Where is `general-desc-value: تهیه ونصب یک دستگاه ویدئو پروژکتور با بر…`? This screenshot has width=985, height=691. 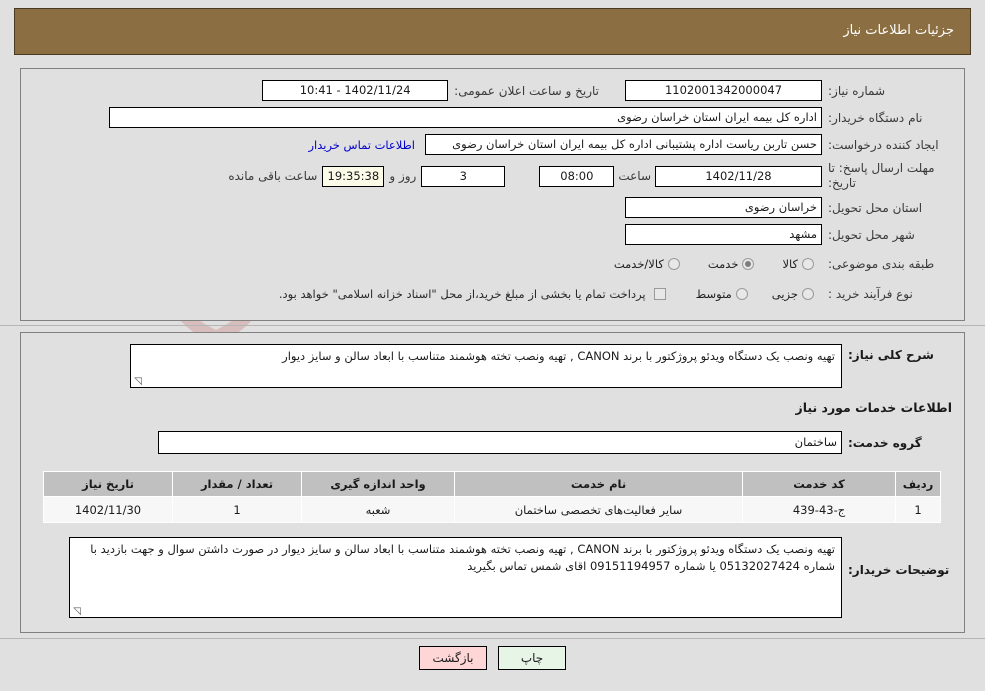 general-desc-value: تهیه ونصب یک دستگاه ویدئو پروژکتور با بر… is located at coordinates (558, 356).